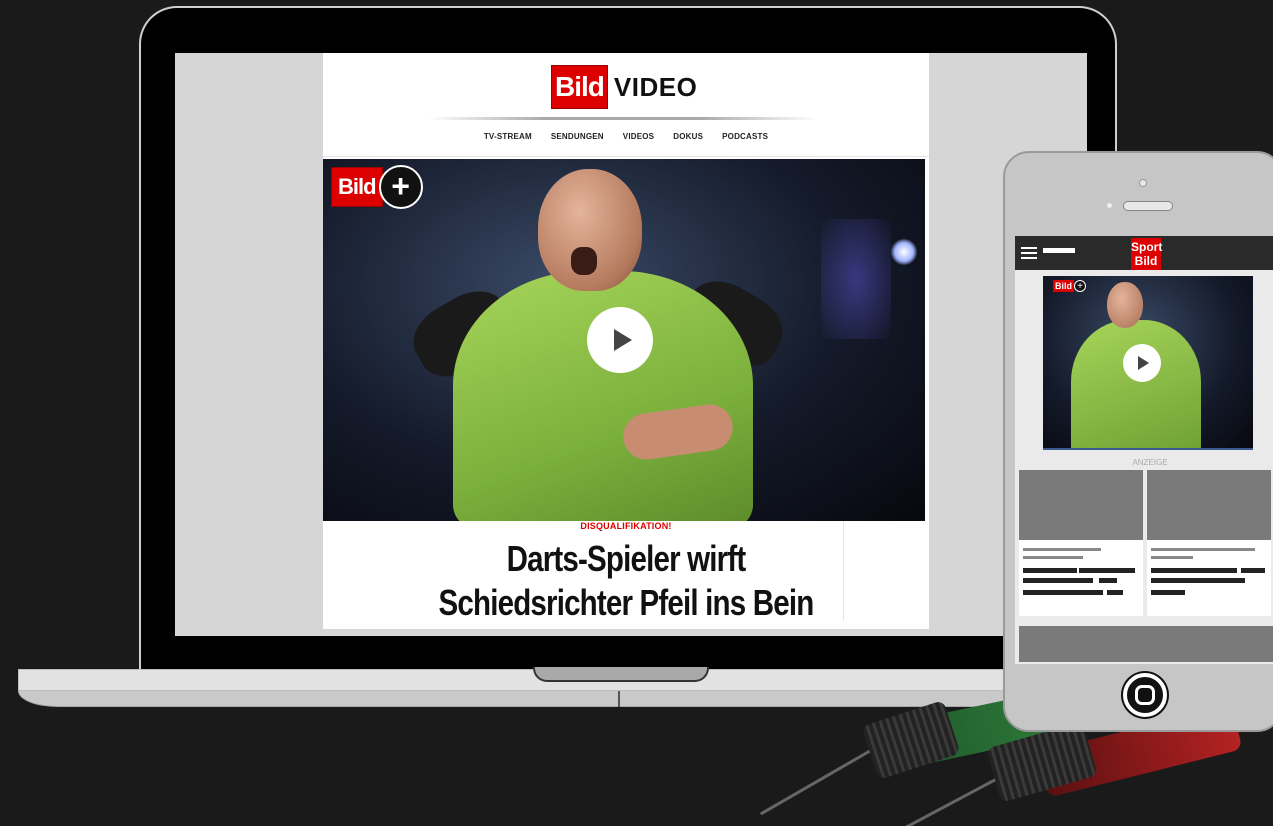  What do you see at coordinates (1147, 247) in the screenshot?
I see `logo-line: Sport` at bounding box center [1147, 247].